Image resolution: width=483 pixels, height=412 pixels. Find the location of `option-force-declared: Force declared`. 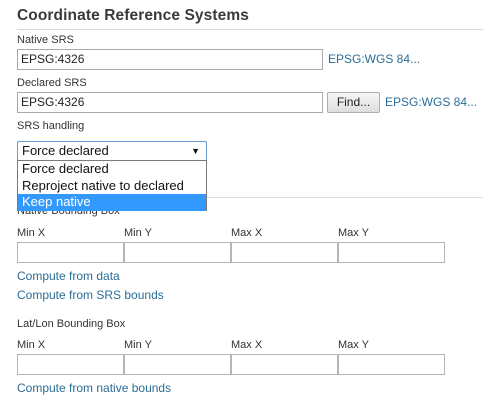

option-force-declared: Force declared is located at coordinates (112, 169).